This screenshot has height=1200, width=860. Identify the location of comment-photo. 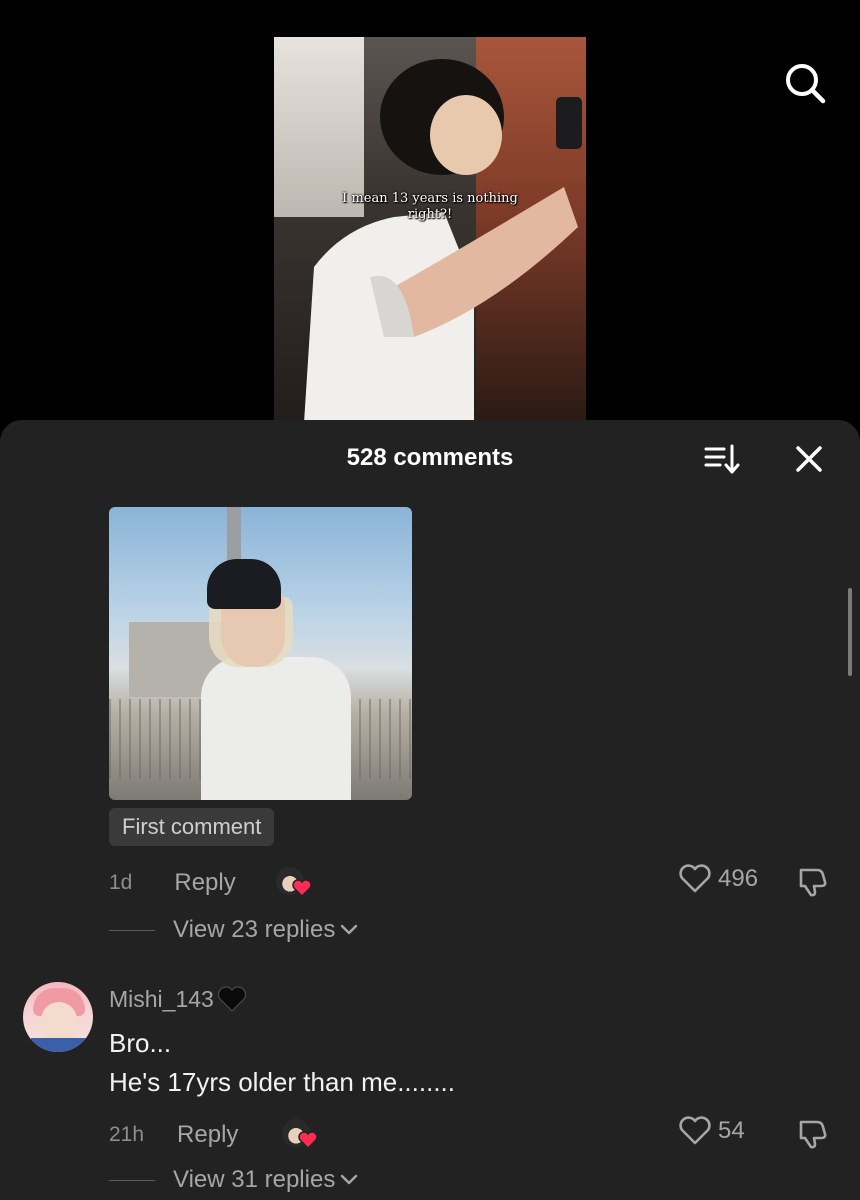
(260, 653).